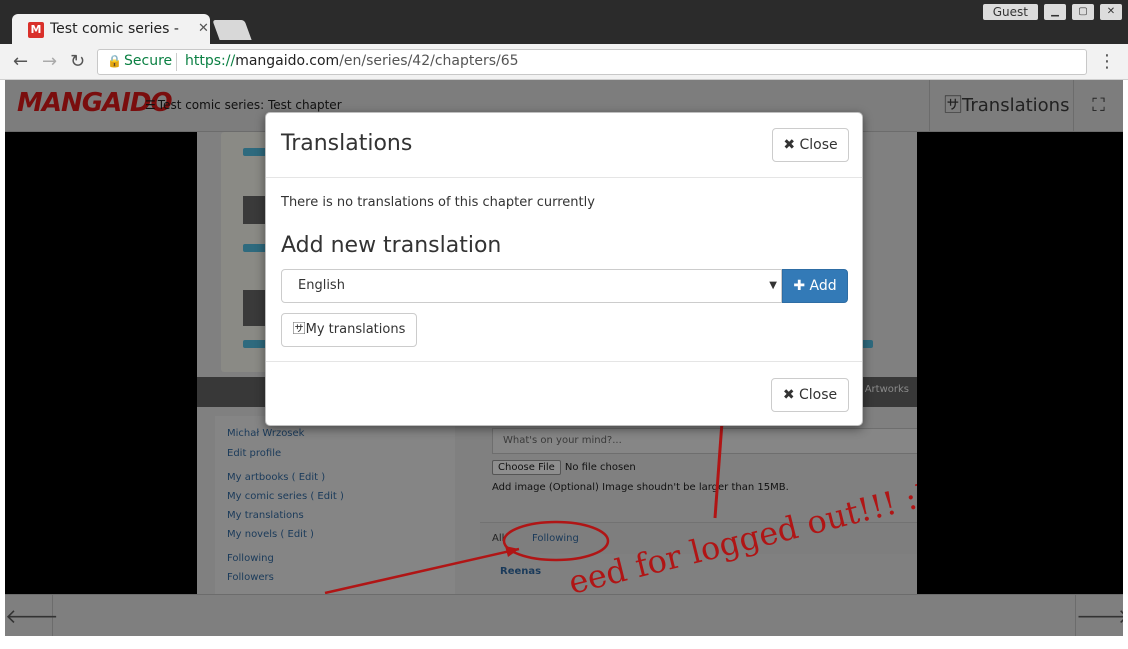 This screenshot has width=1128, height=649. What do you see at coordinates (1016, 105) in the screenshot?
I see `translations-nav-label: Translations` at bounding box center [1016, 105].